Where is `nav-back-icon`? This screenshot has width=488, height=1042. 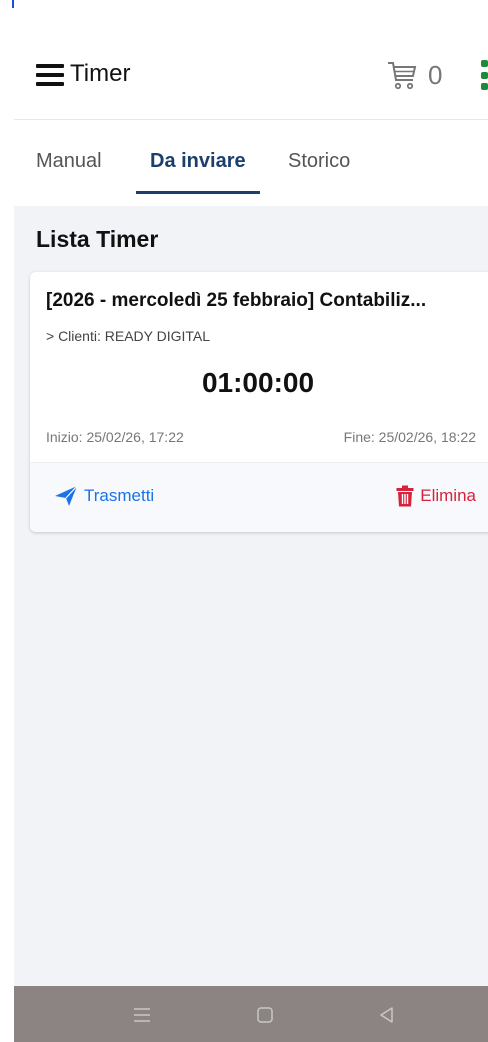
nav-back-icon is located at coordinates (387, 1015).